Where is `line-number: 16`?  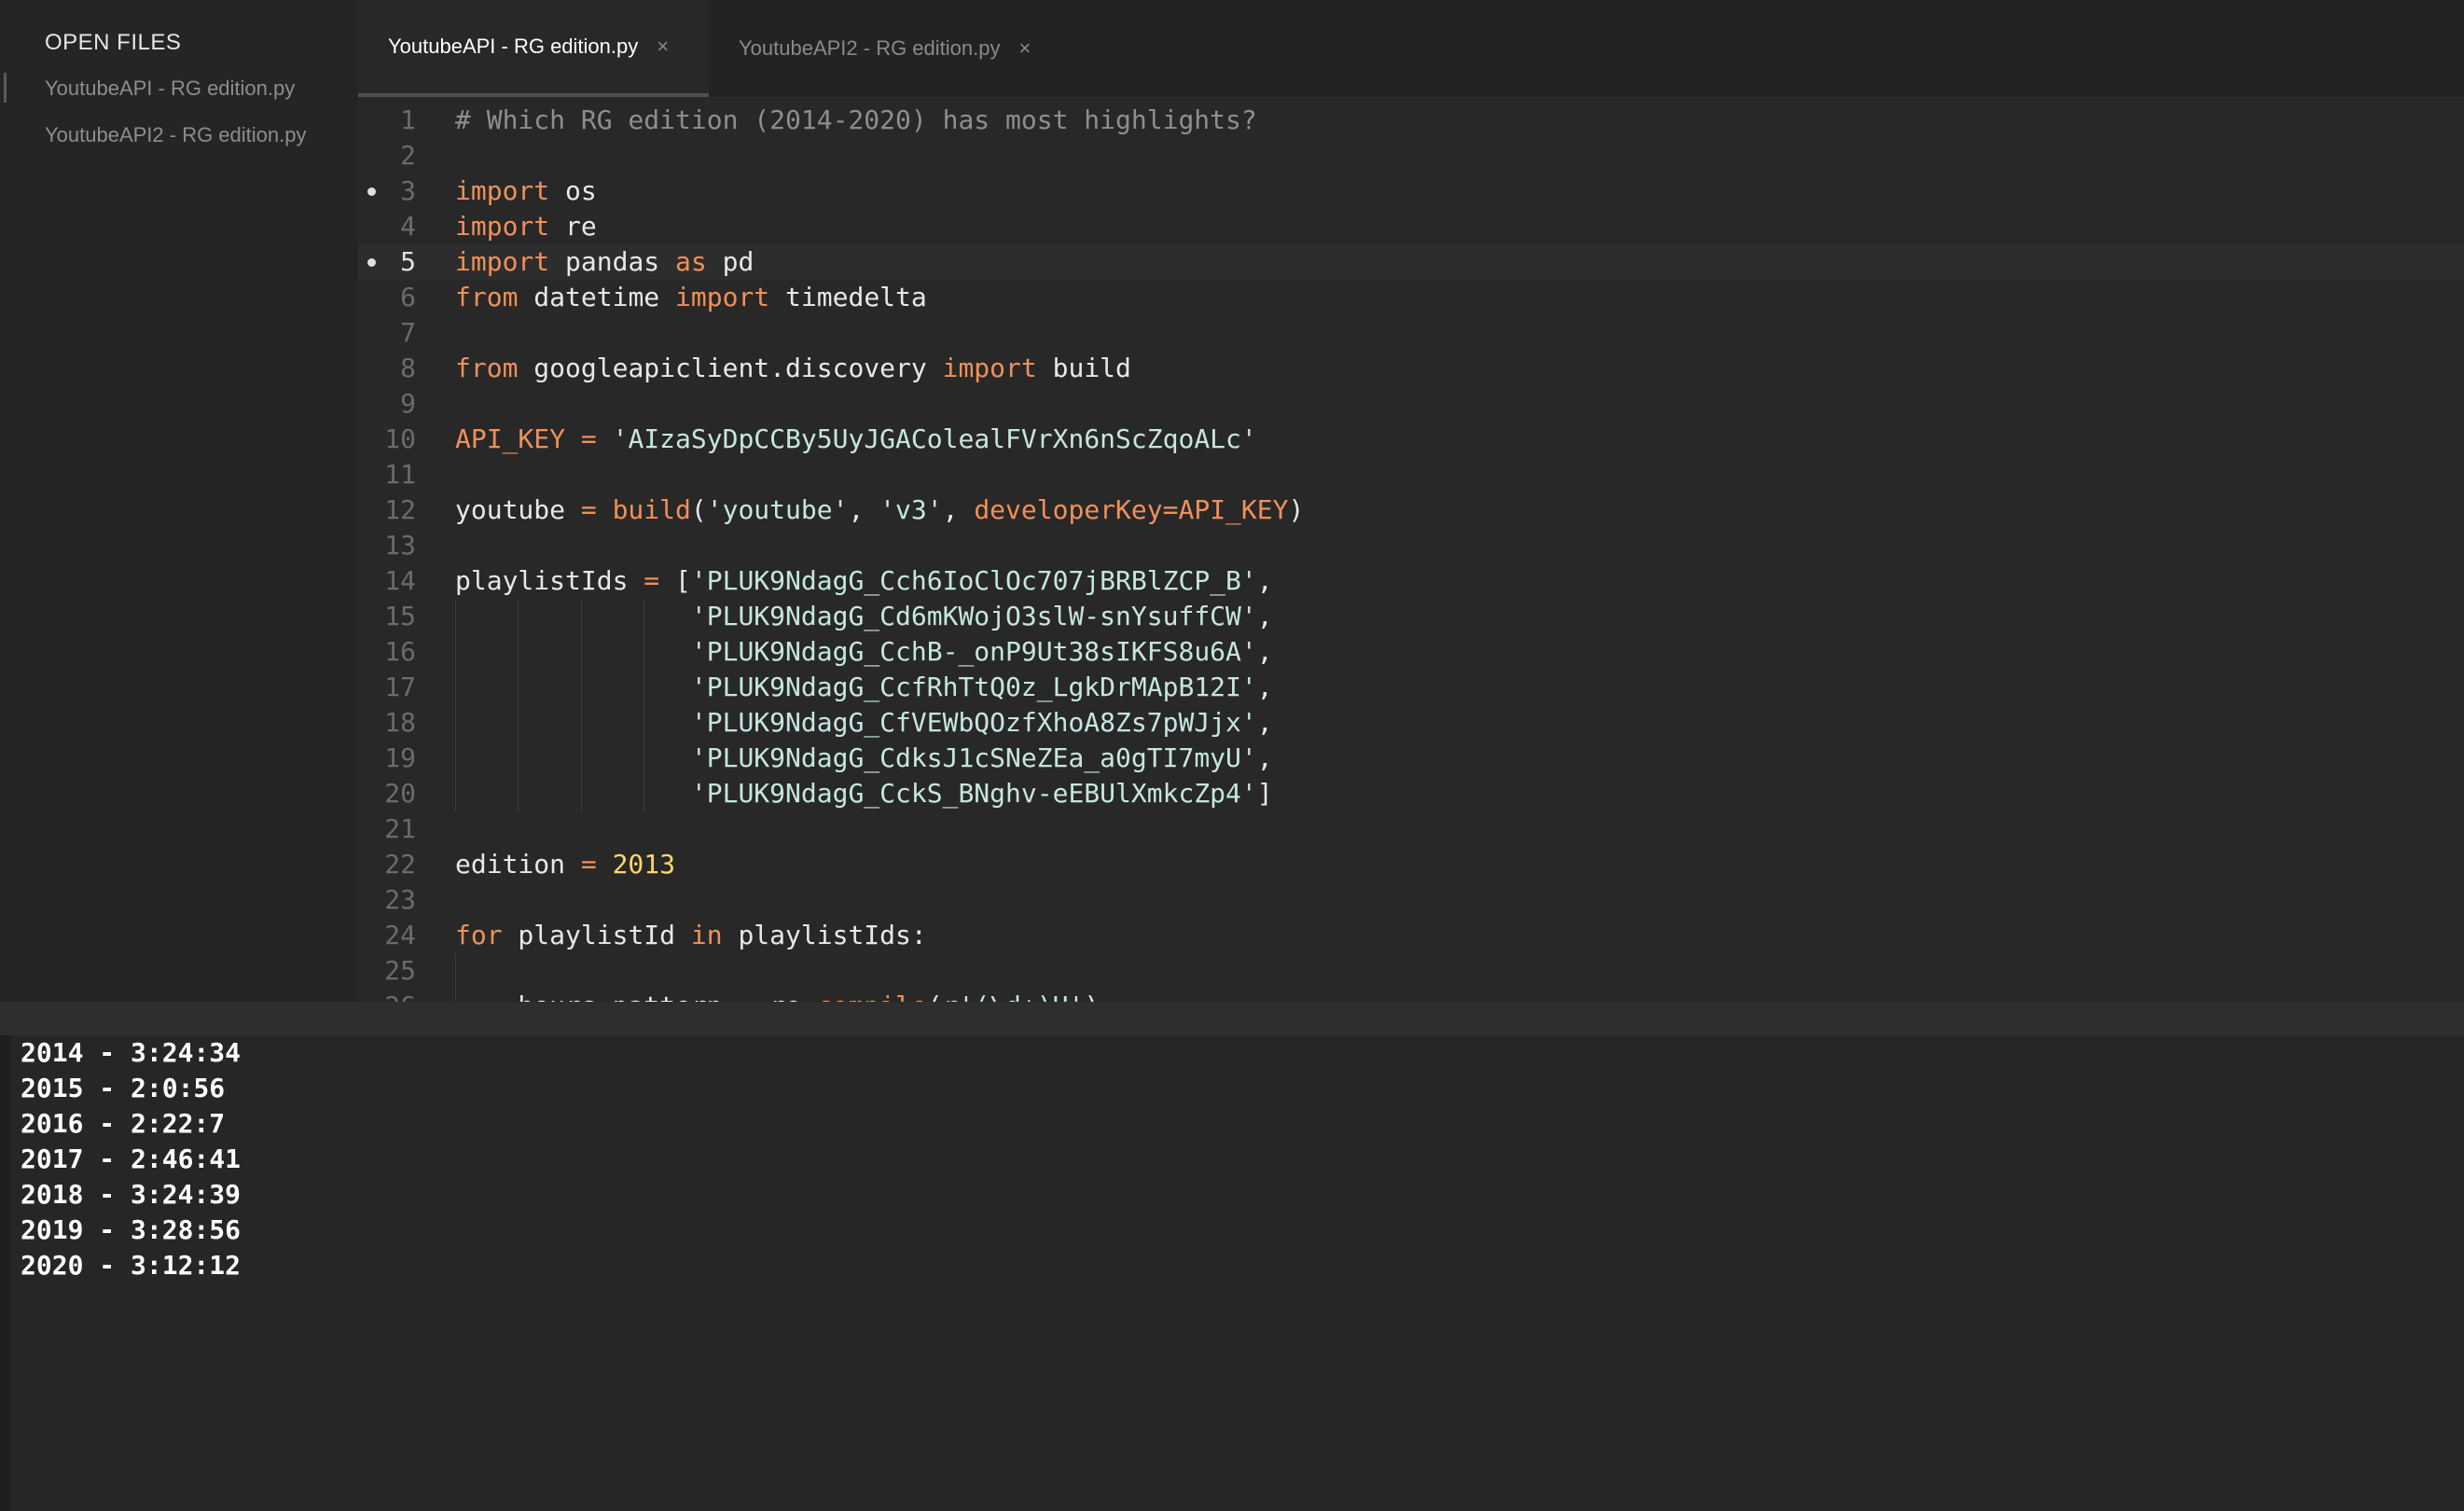 line-number: 16 is located at coordinates (400, 651).